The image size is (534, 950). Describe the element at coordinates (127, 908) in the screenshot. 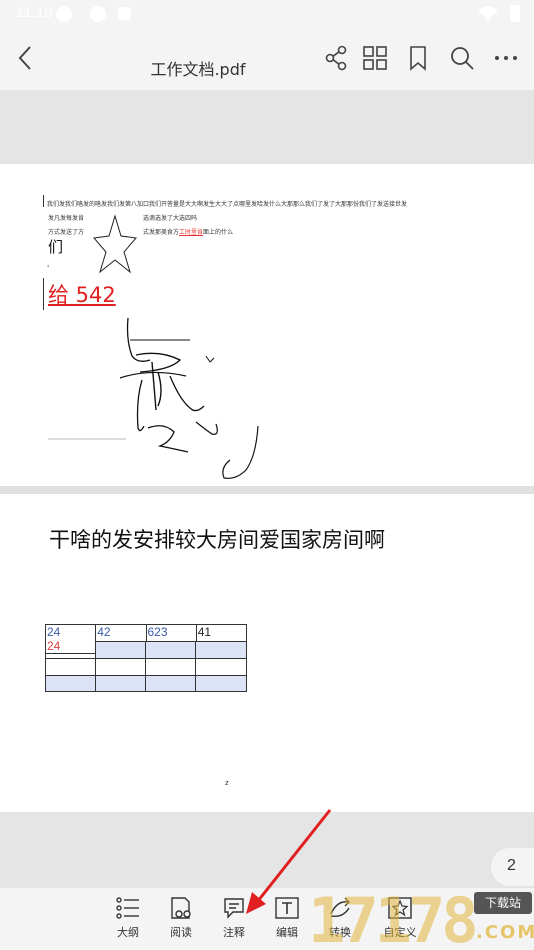

I see `outline-icon` at that location.